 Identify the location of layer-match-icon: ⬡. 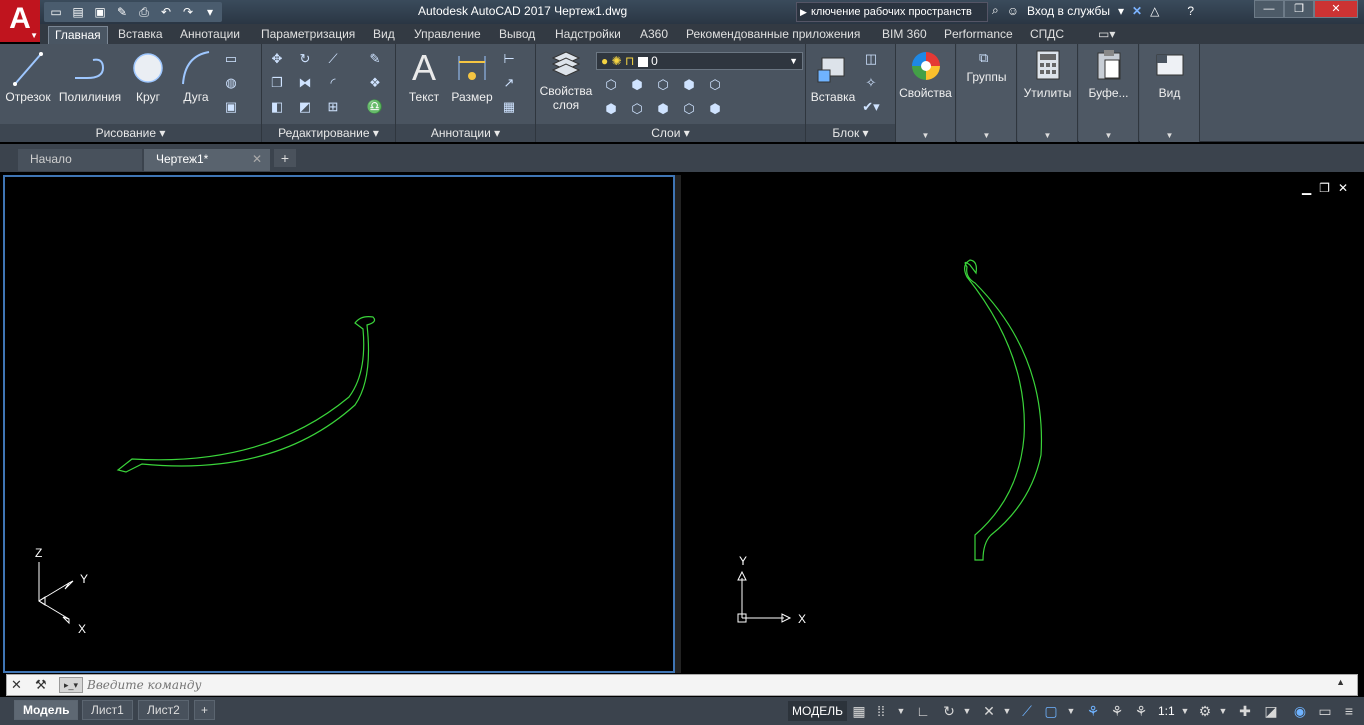
(715, 85).